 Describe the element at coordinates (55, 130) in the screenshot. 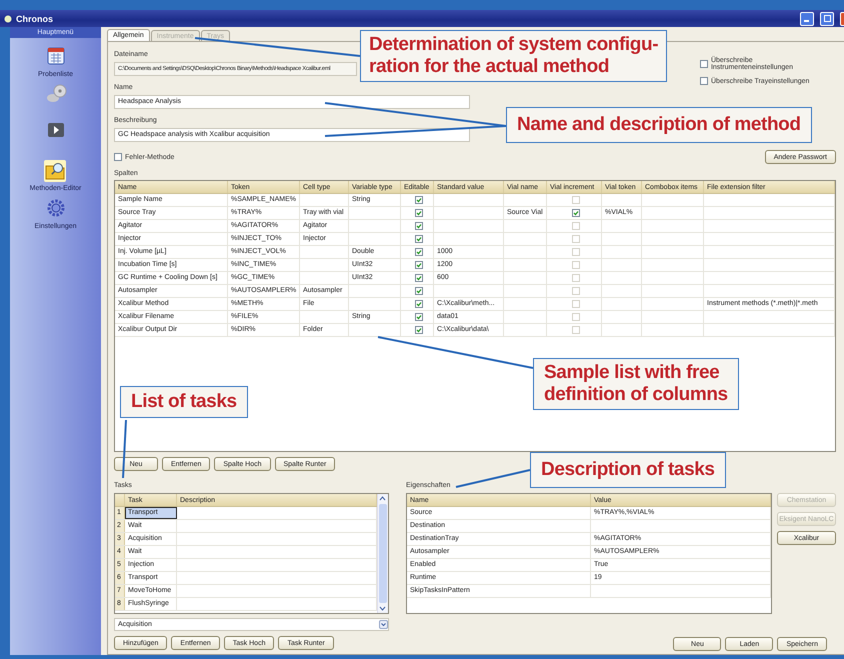

I see `play-icon` at that location.